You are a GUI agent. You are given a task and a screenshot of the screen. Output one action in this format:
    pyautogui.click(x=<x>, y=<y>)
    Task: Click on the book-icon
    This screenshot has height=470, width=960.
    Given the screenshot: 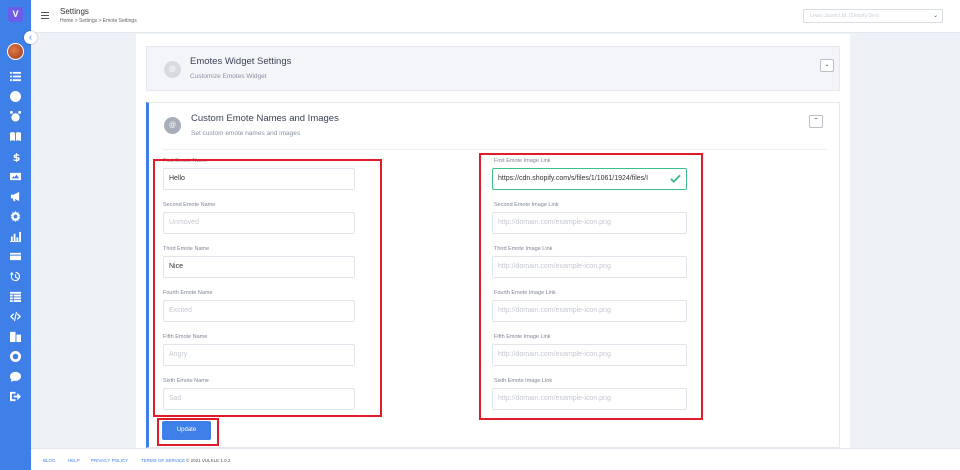 What is the action you would take?
    pyautogui.click(x=15, y=136)
    